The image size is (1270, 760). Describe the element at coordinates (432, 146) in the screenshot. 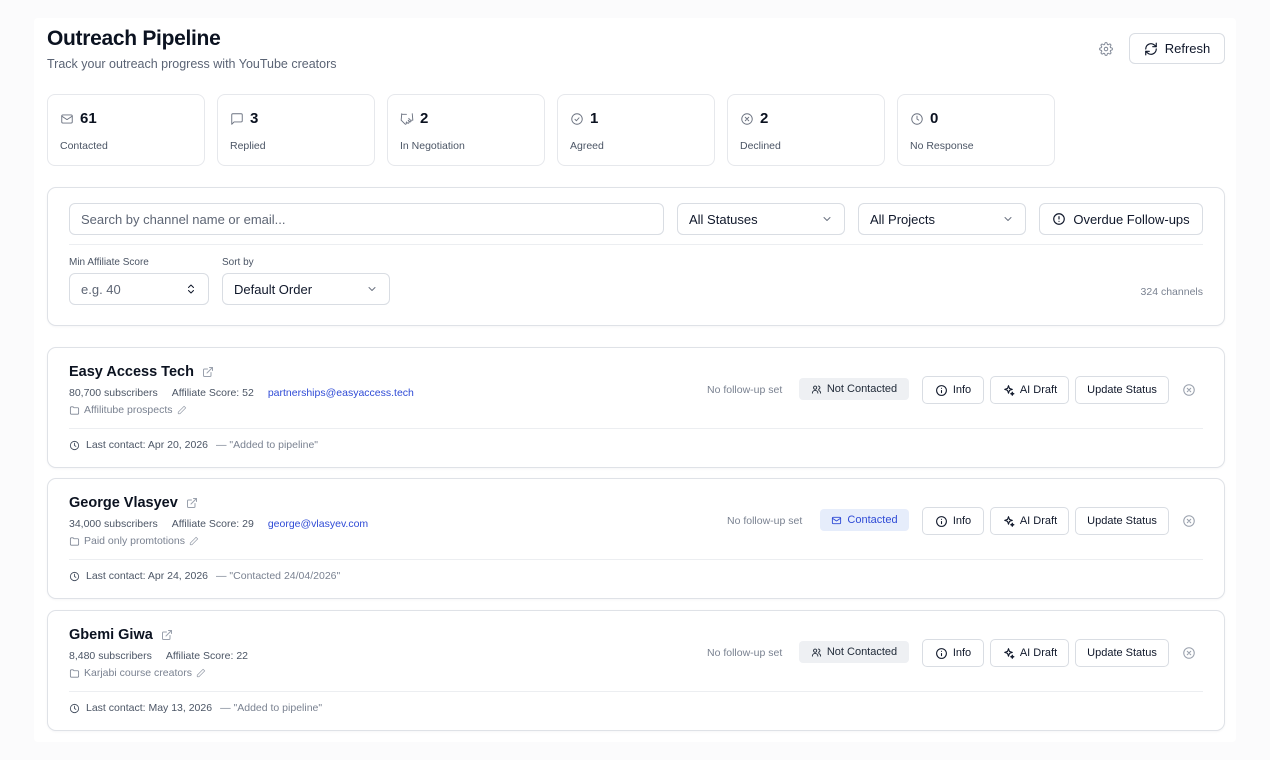

I see `stat-label: In Negotiation` at that location.